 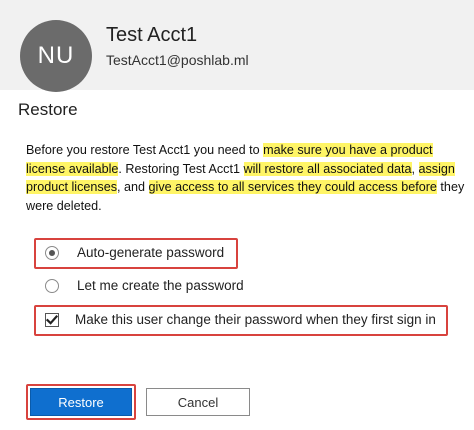 I want to click on auto-generate-radio, so click(x=52, y=252).